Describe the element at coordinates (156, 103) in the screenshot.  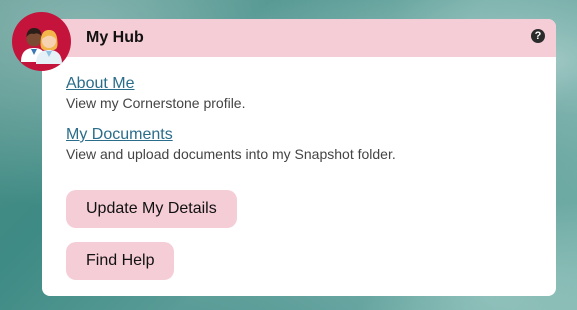
I see `about-me-description: View my Cornerstone profile.` at that location.